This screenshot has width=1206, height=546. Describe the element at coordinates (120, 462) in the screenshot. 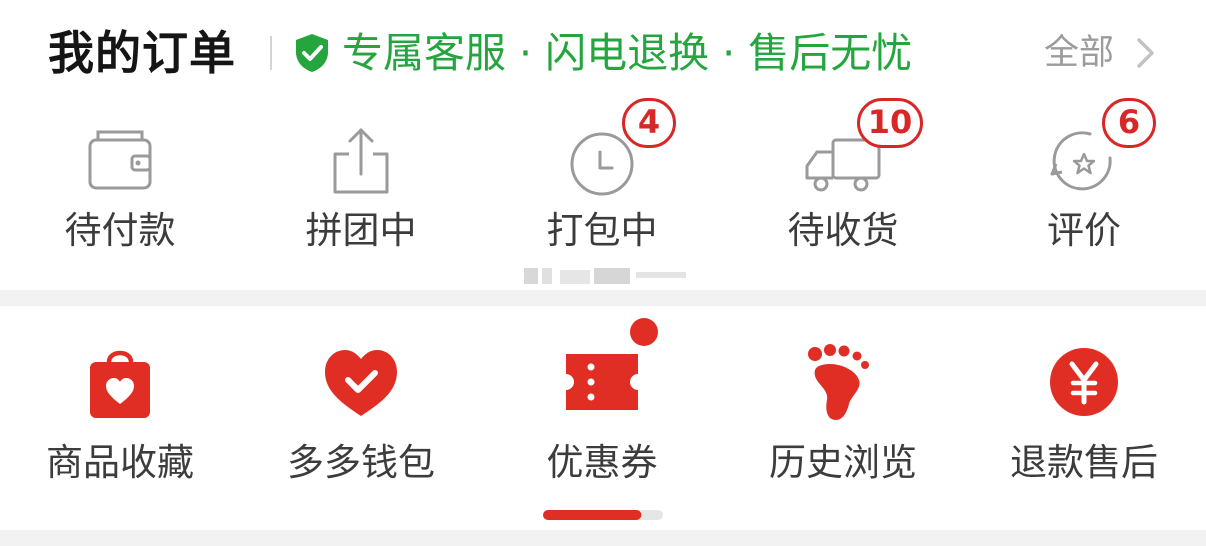

I see `service-label: 商品收藏` at that location.